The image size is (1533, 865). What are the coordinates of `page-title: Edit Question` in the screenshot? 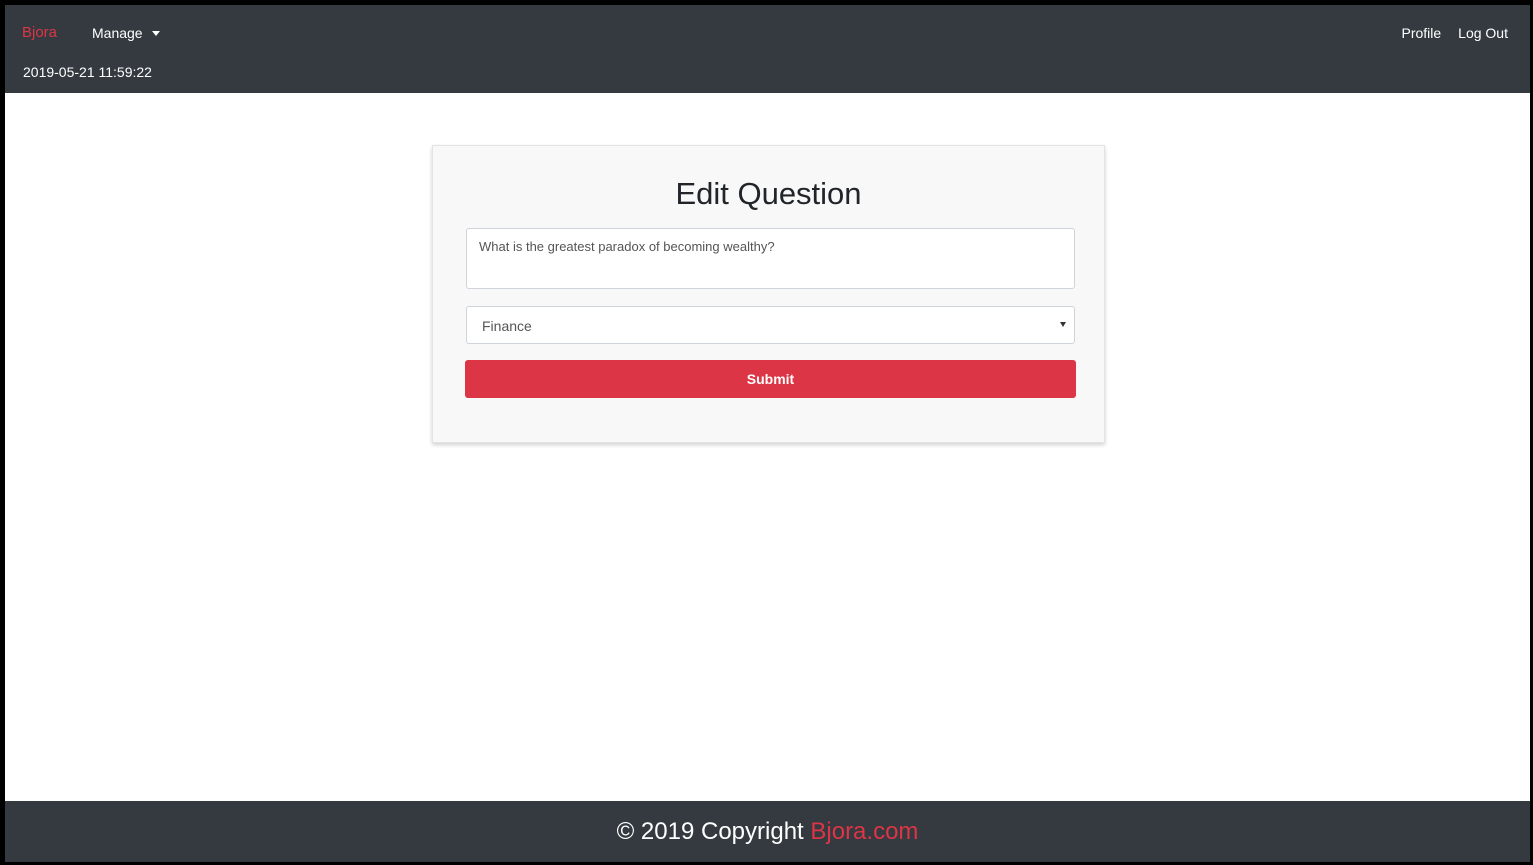 It's located at (768, 193).